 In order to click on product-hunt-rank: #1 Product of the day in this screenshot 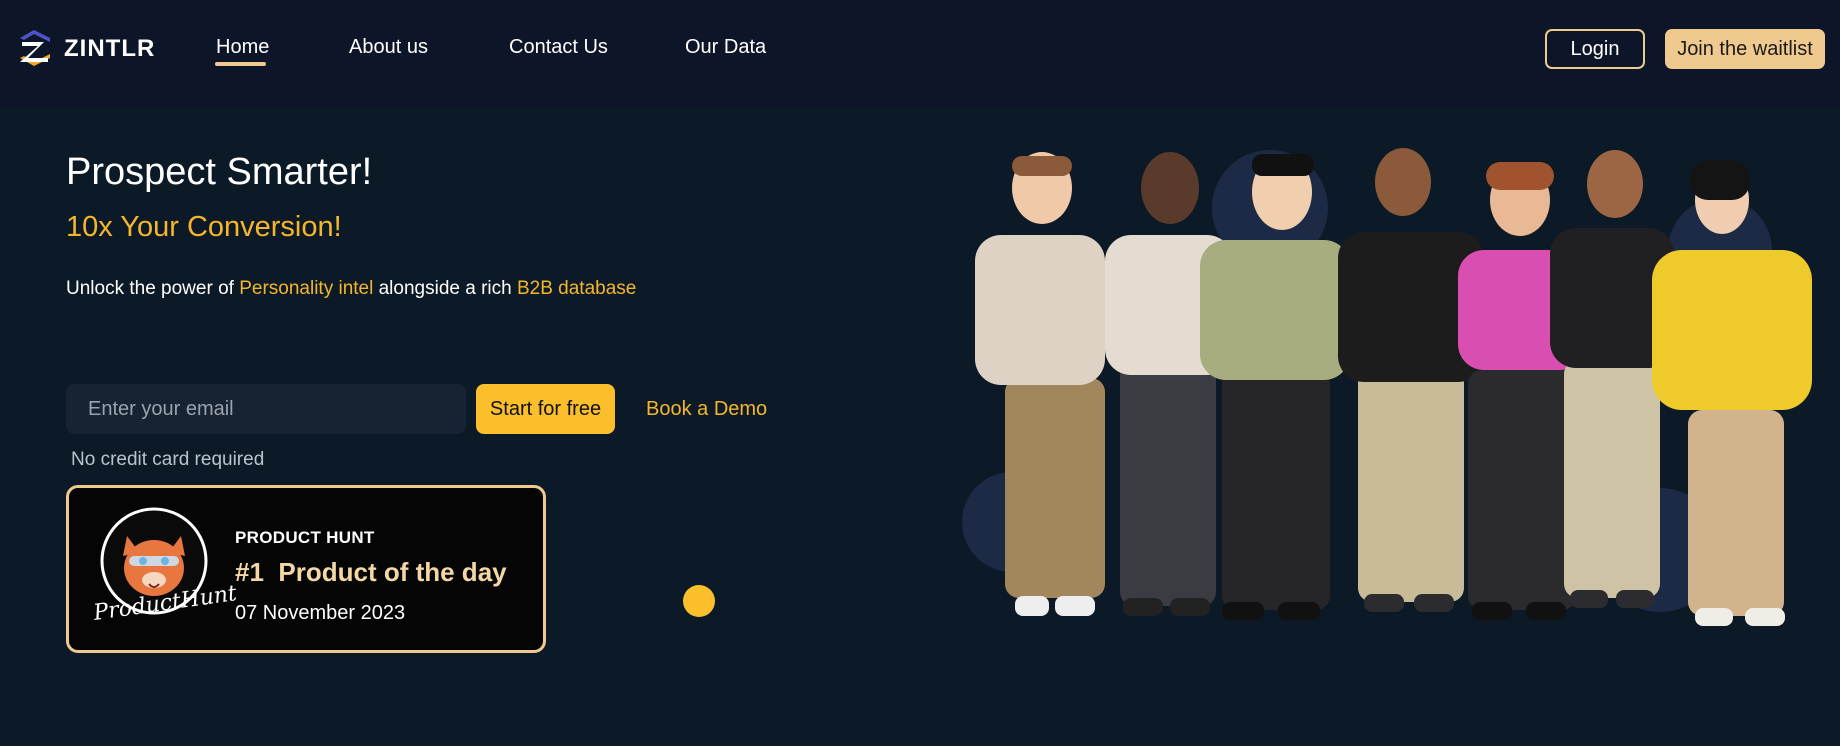, I will do `click(371, 572)`.